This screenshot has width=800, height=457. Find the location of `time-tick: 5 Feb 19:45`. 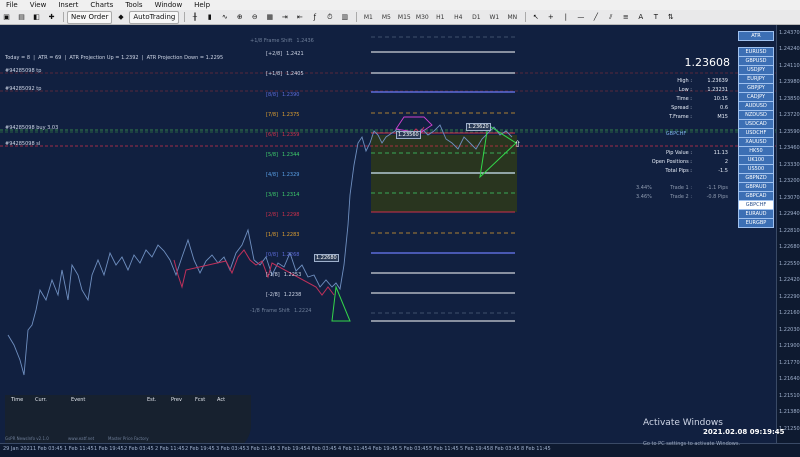

time-tick: 5 Feb 19:45 is located at coordinates (475, 449).